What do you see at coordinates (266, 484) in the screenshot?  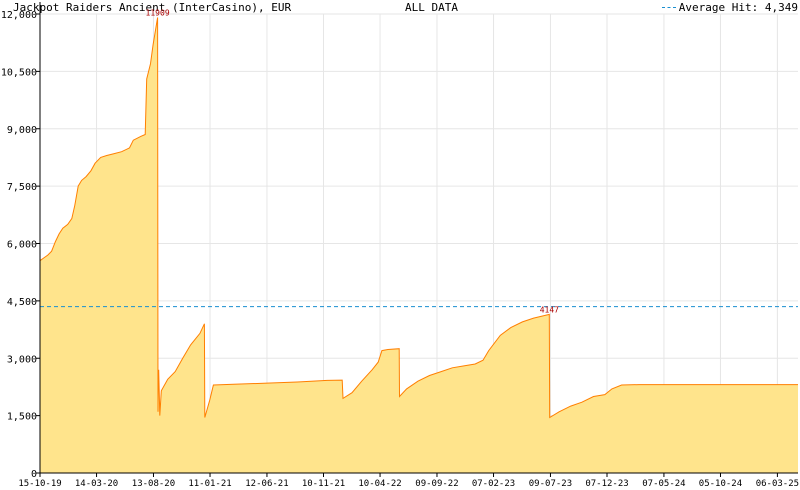 I see `x-tick-label: 12-06-21` at bounding box center [266, 484].